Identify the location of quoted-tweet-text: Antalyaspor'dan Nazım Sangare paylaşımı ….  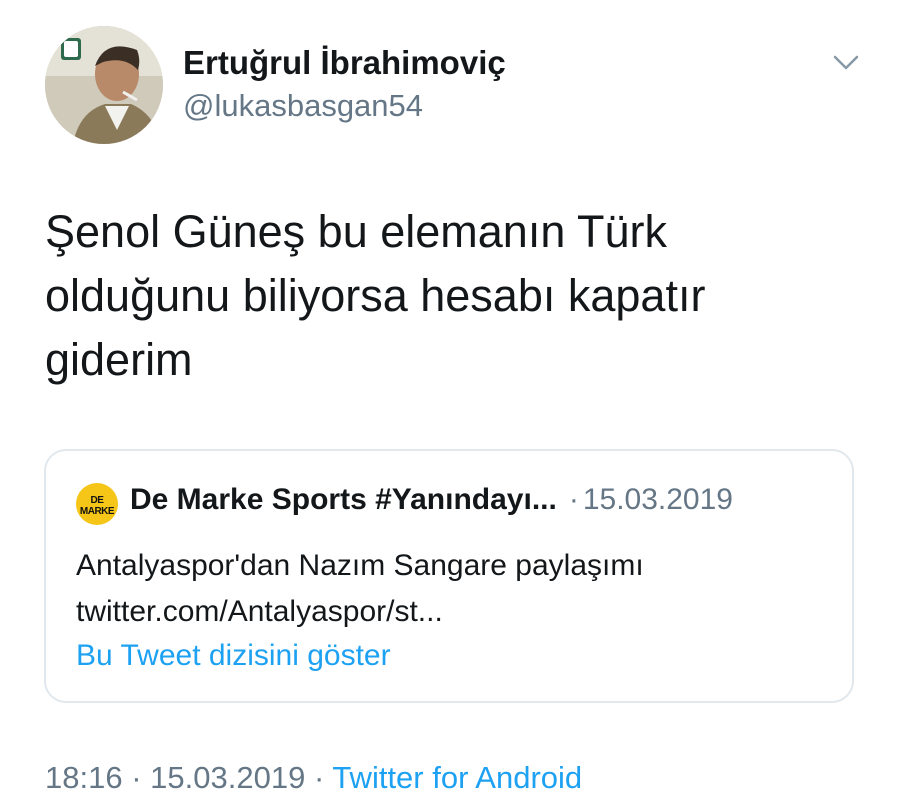
(360, 589).